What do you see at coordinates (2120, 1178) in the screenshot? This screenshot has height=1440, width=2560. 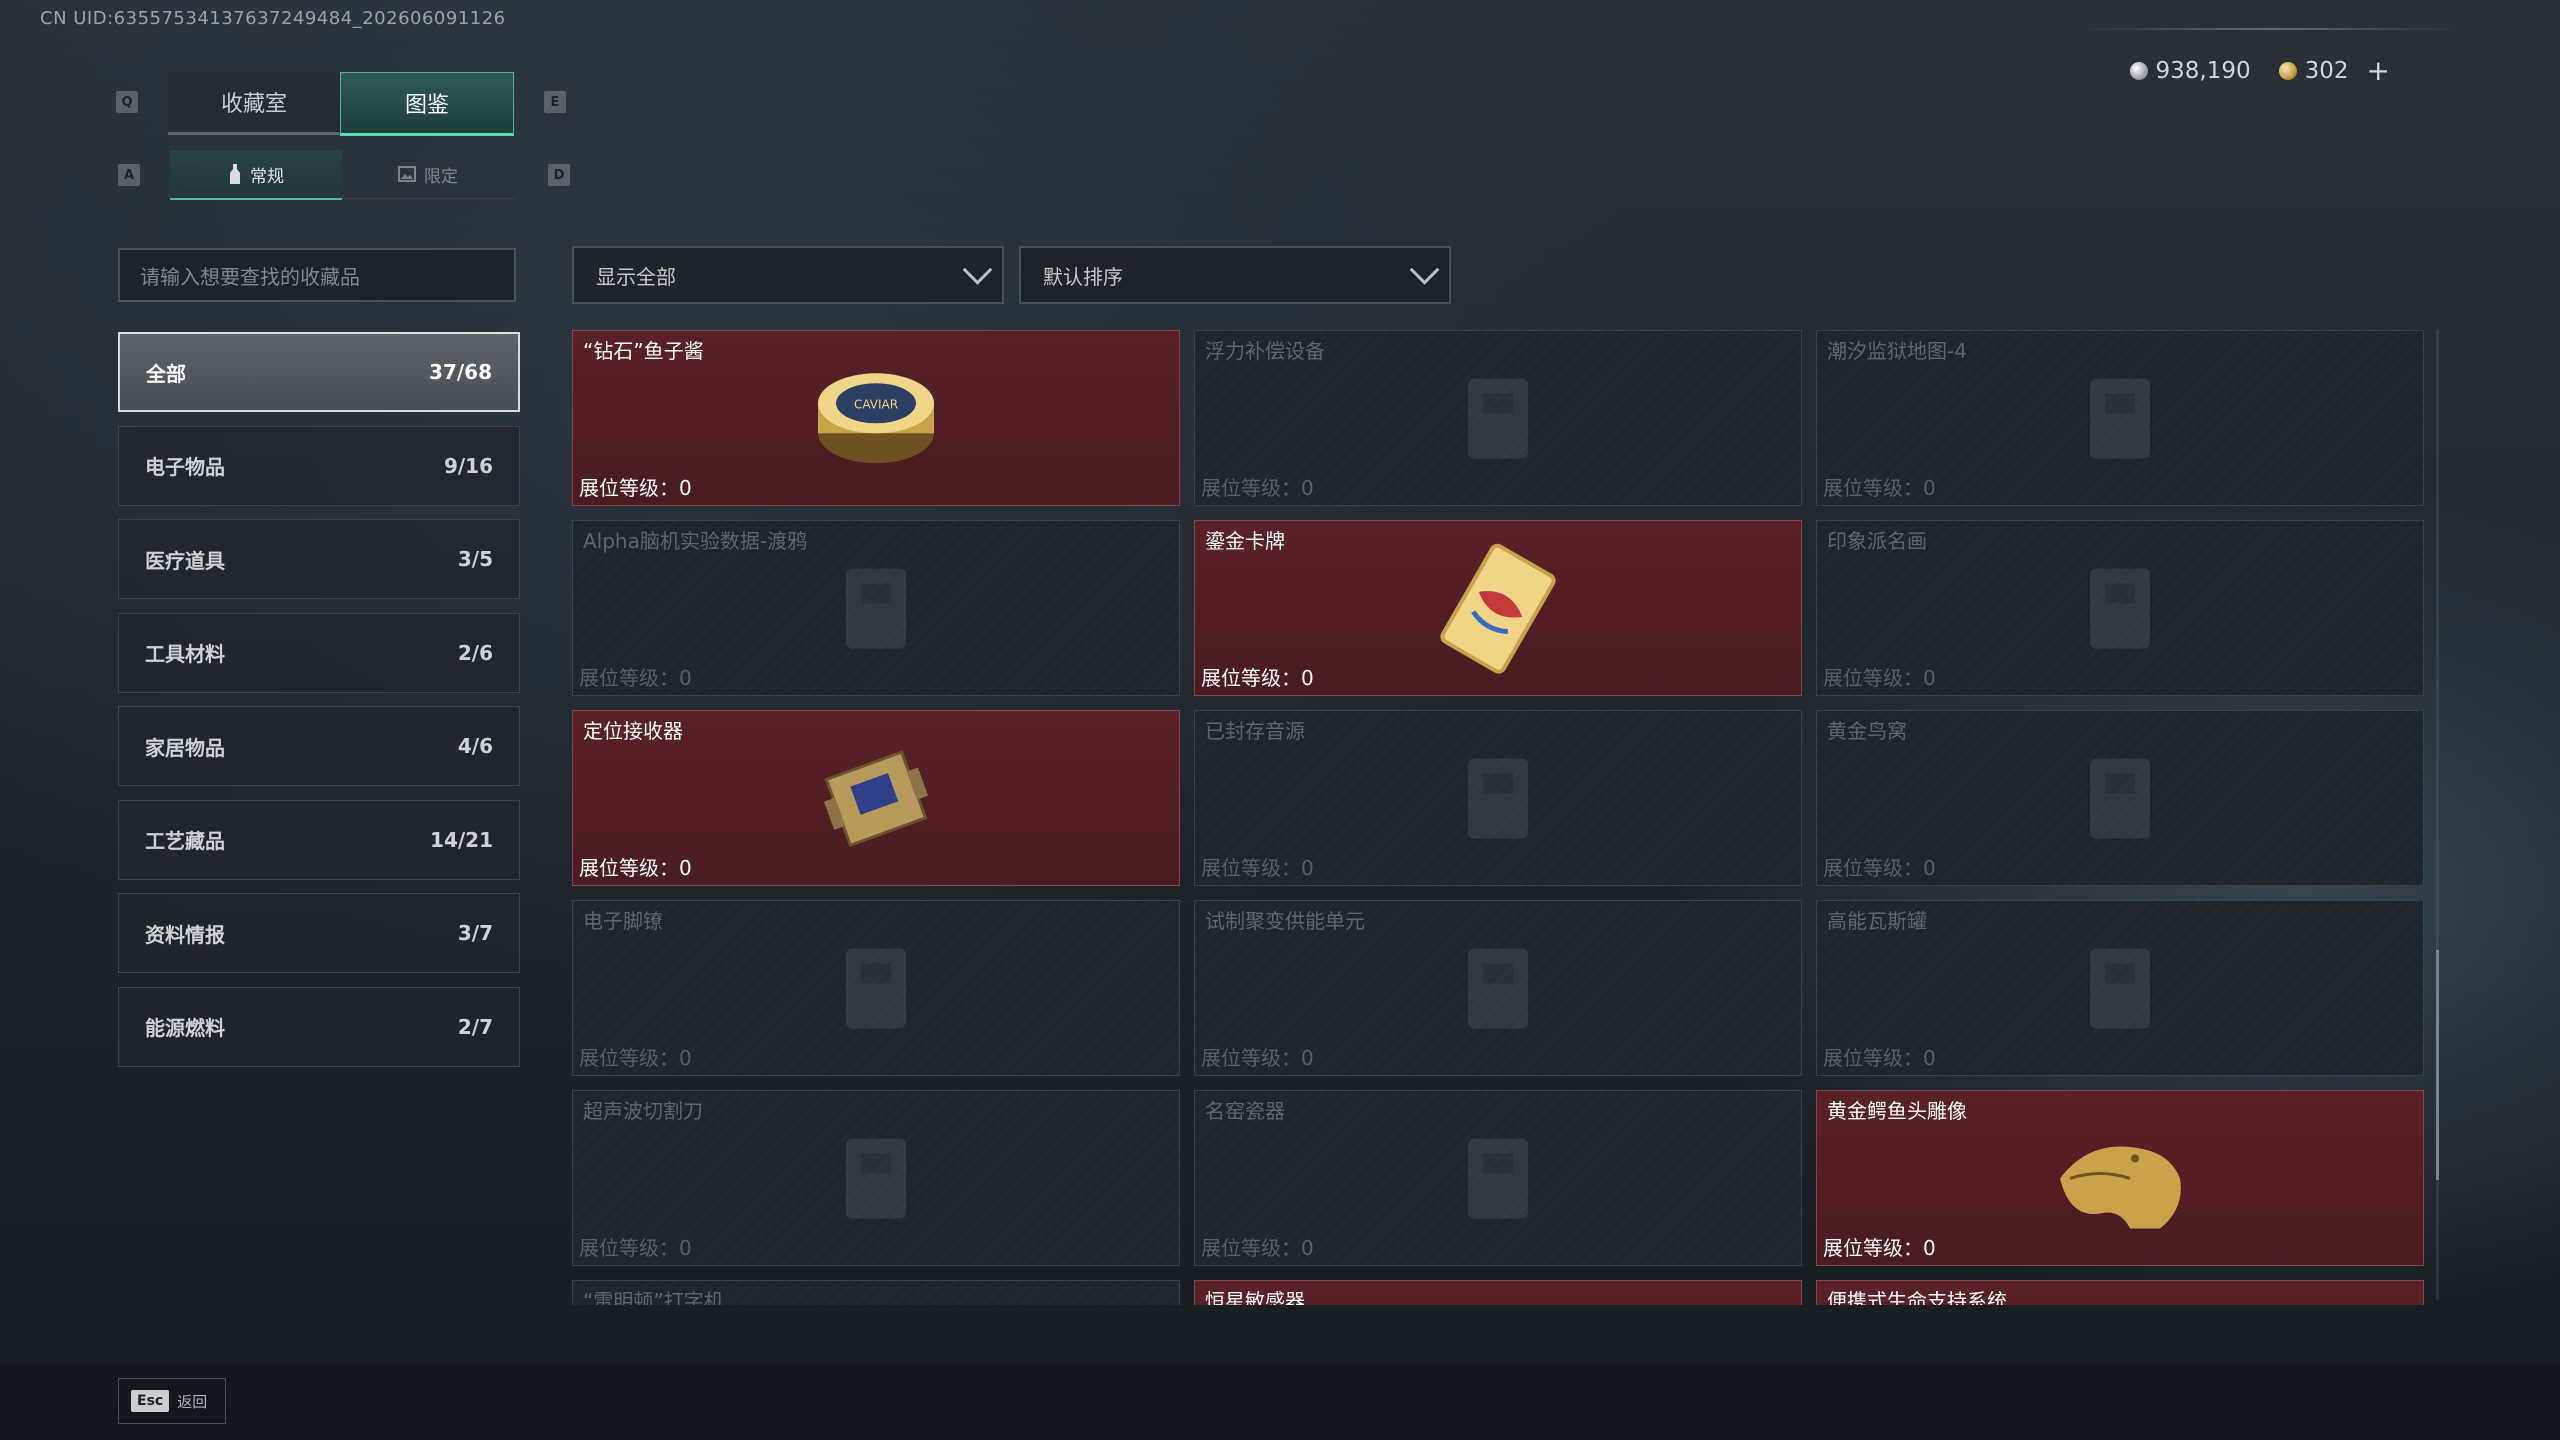 I see `collection-card: 黄金鳄鱼头雕像 展位等级：0` at bounding box center [2120, 1178].